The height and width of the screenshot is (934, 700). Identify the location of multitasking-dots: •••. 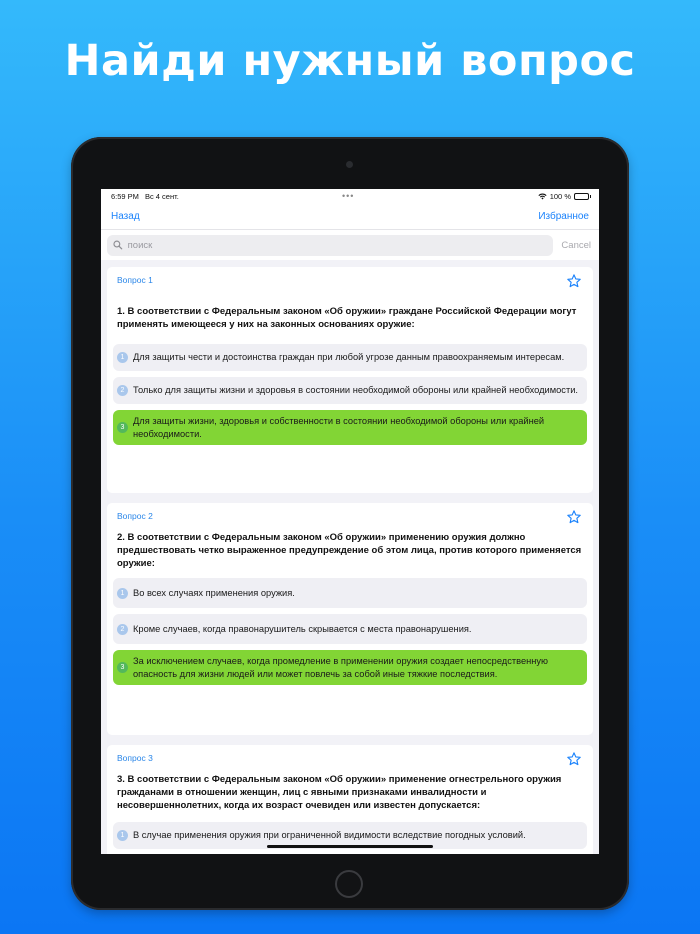
(348, 196).